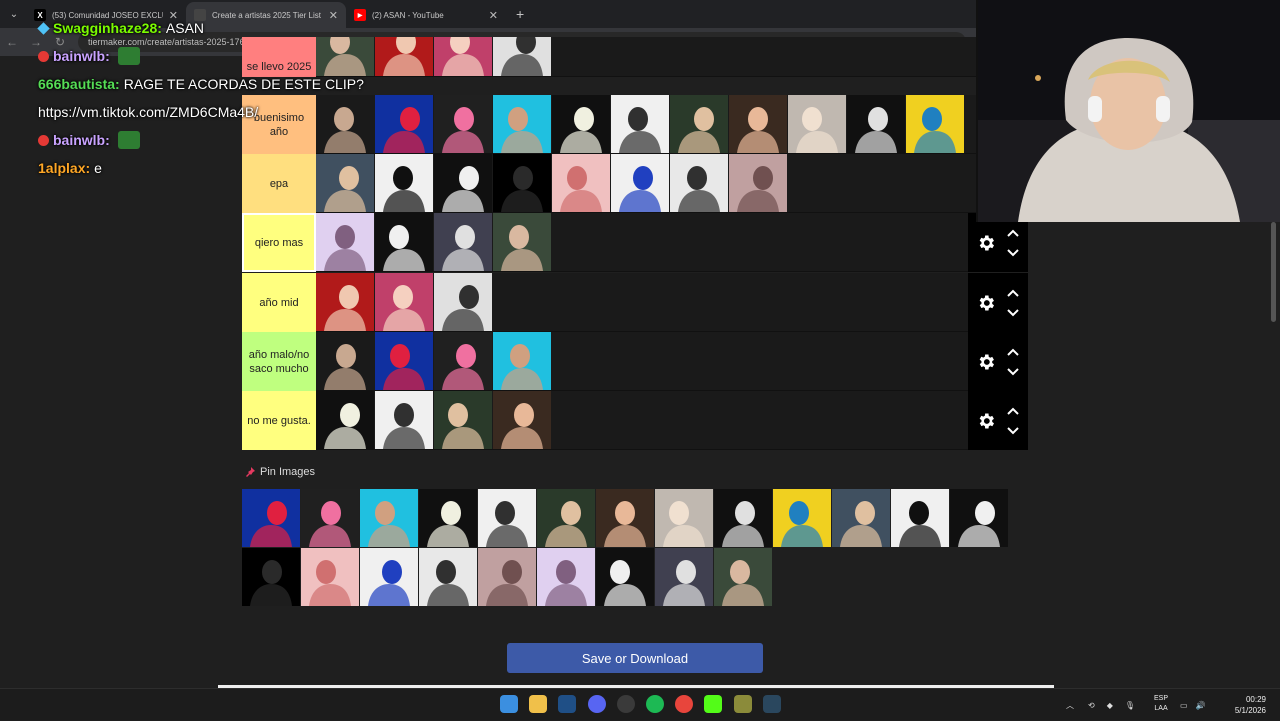 The height and width of the screenshot is (721, 1280). Describe the element at coordinates (1250, 705) in the screenshot. I see `system-clock: 00:29 5/1/2026` at that location.